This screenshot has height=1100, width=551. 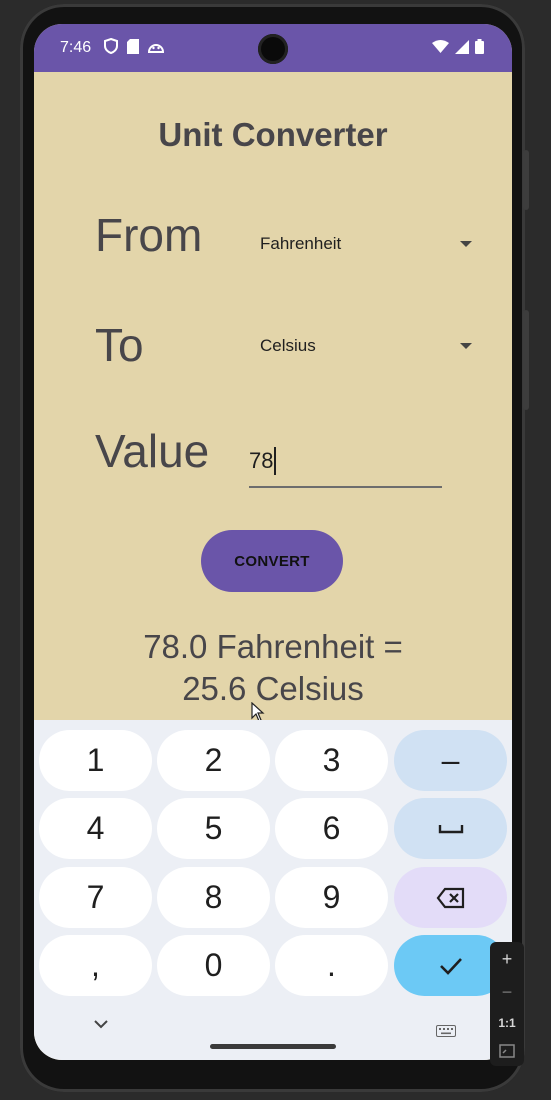 I want to click on status-icons-right, so click(x=458, y=46).